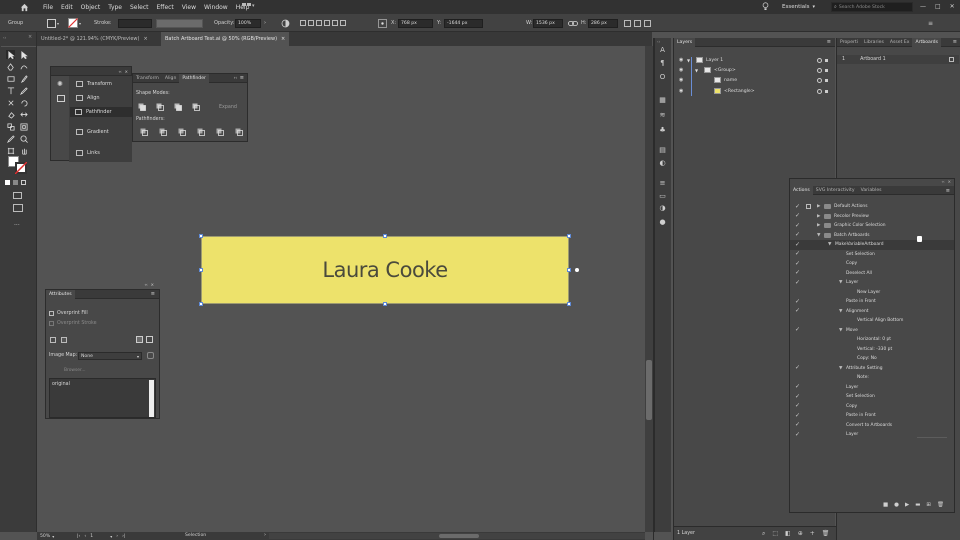  What do you see at coordinates (23, 126) in the screenshot?
I see `free-transform-tool-icon` at bounding box center [23, 126].